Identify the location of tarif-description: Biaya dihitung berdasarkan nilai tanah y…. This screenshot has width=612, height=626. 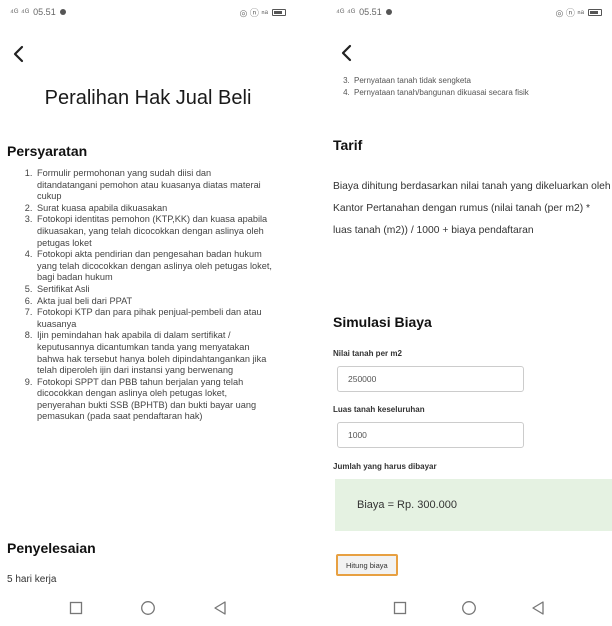
(472, 208).